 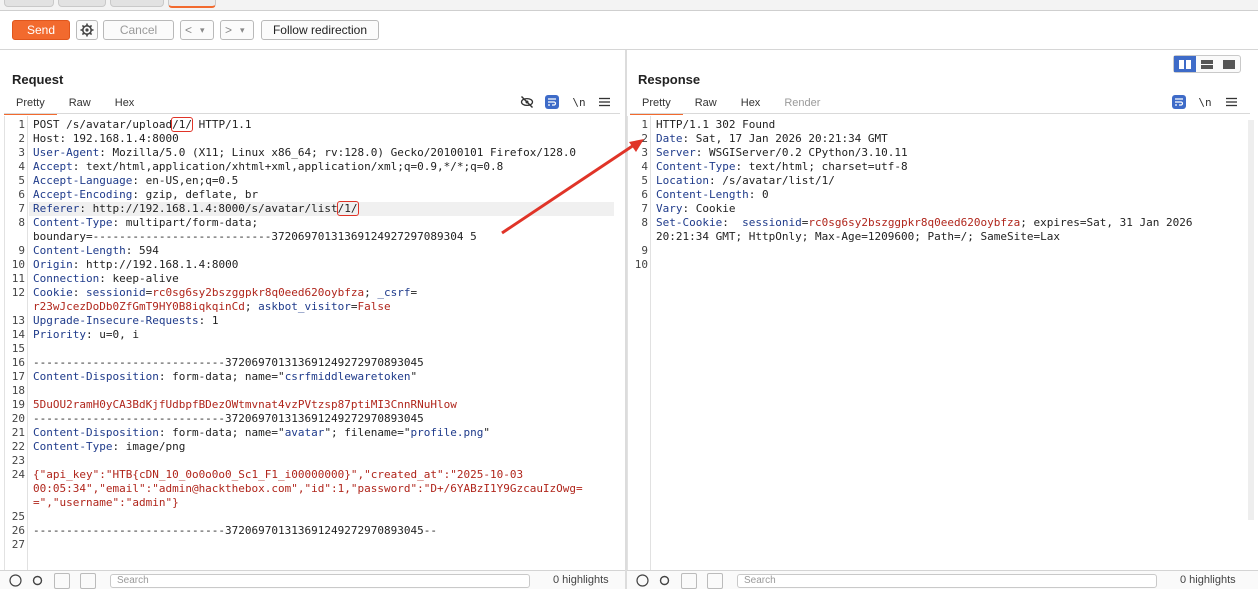 I want to click on code-token: profile.png, so click(x=447, y=432).